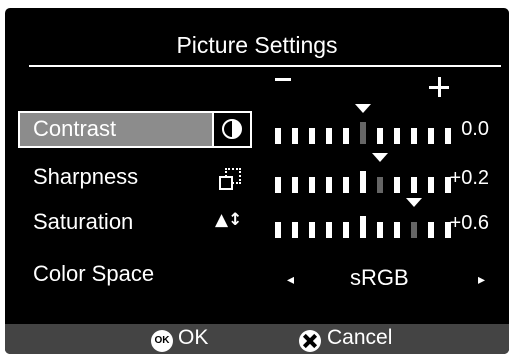 This screenshot has width=520, height=354. What do you see at coordinates (379, 278) in the screenshot?
I see `color-space-value: sRGB` at bounding box center [379, 278].